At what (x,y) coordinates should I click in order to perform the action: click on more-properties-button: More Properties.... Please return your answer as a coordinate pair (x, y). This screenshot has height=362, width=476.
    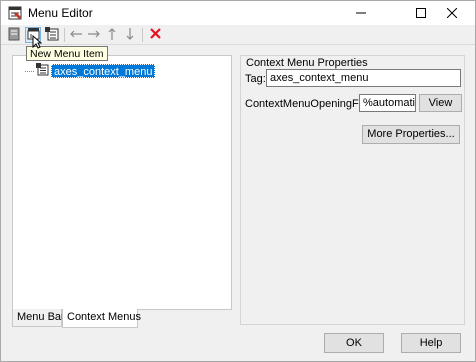
    Looking at the image, I should click on (411, 134).